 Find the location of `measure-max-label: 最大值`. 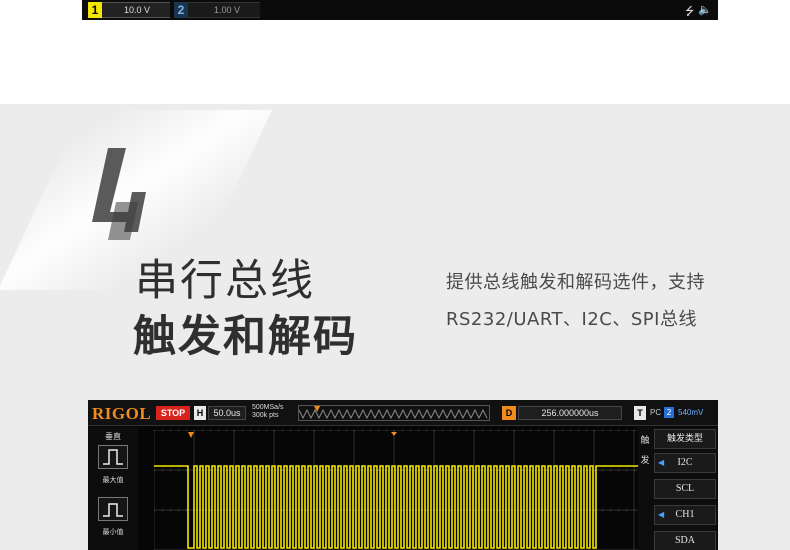

measure-max-label: 最大值 is located at coordinates (113, 480).